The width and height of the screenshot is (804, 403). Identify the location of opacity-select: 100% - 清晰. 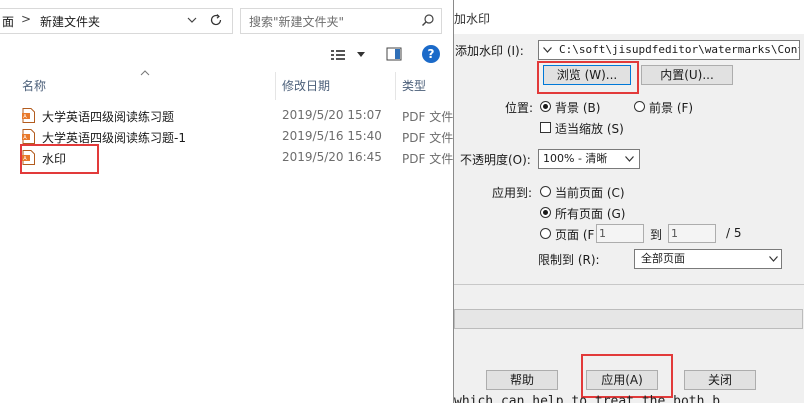
(589, 159).